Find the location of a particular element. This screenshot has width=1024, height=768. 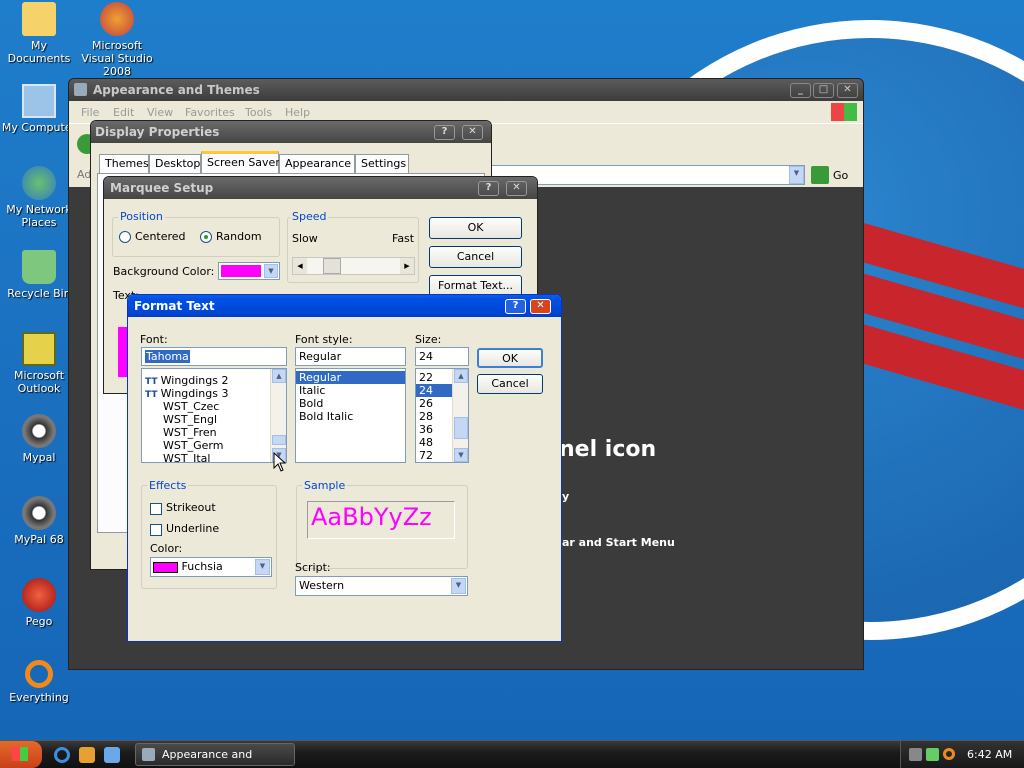

slider-thumb is located at coordinates (332, 266).